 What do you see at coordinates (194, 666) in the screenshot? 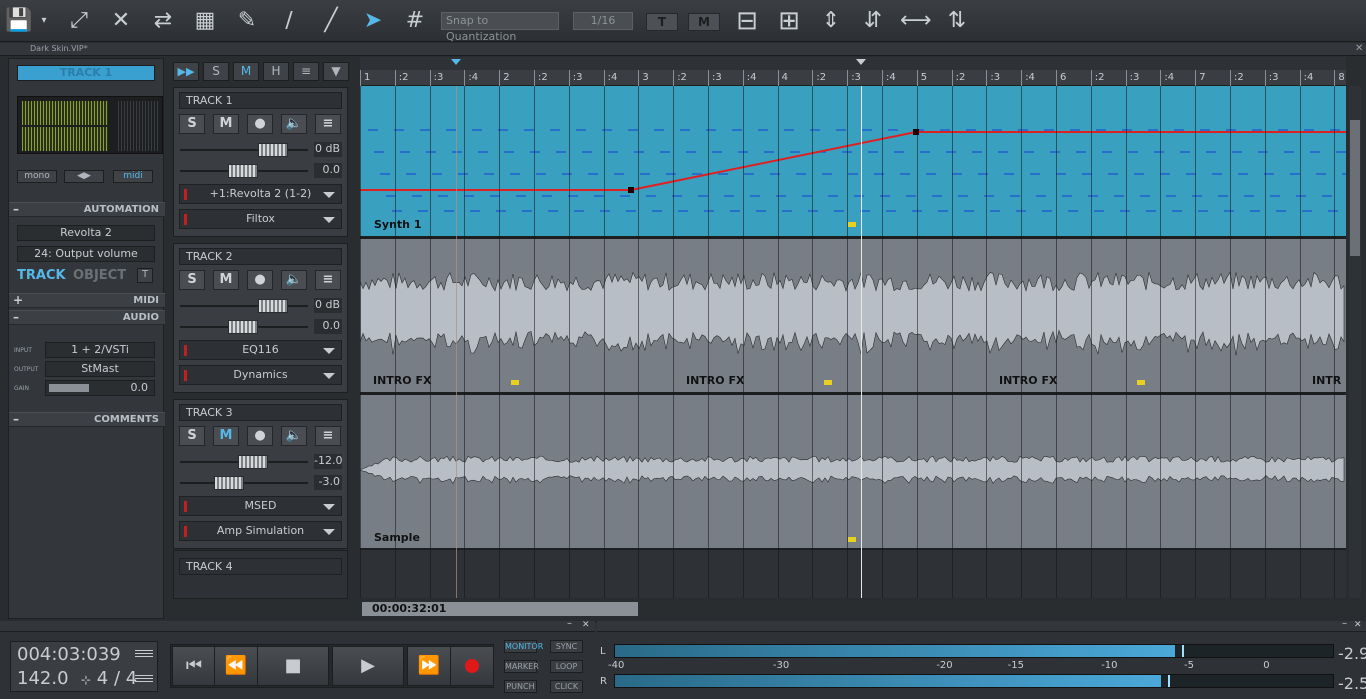
I see `rewind-start-icon: ⏮` at bounding box center [194, 666].